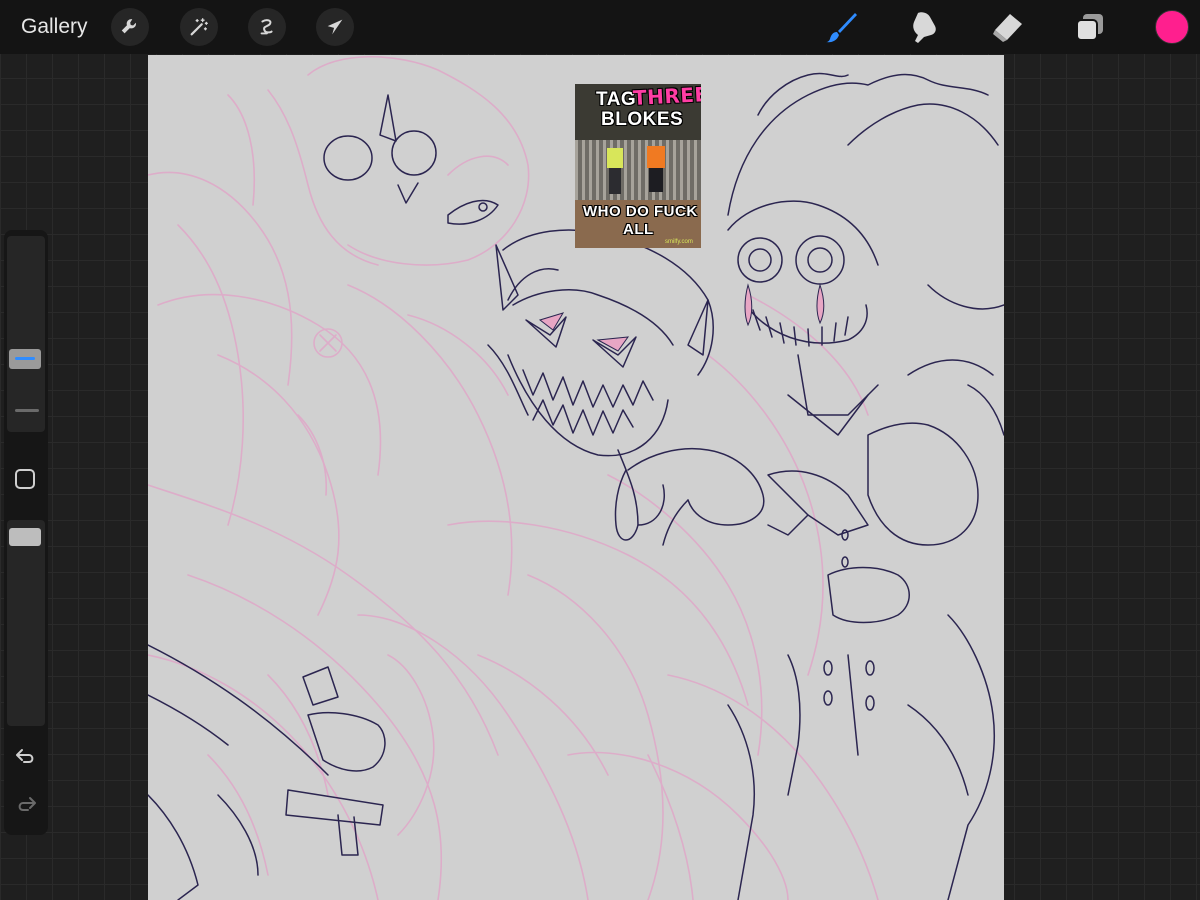 This screenshot has width=1200, height=900. Describe the element at coordinates (600, 27) in the screenshot. I see `top-toolbar: Gallery` at that location.